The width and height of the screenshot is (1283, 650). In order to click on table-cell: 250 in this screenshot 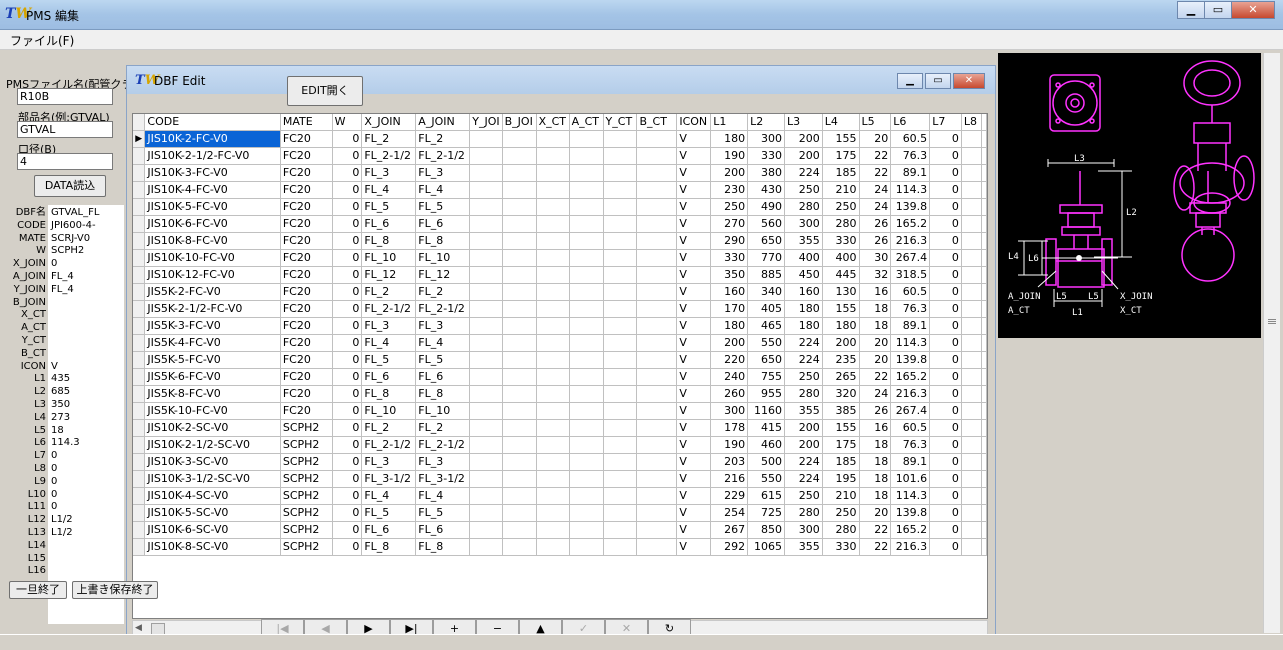, I will do `click(729, 207)`.